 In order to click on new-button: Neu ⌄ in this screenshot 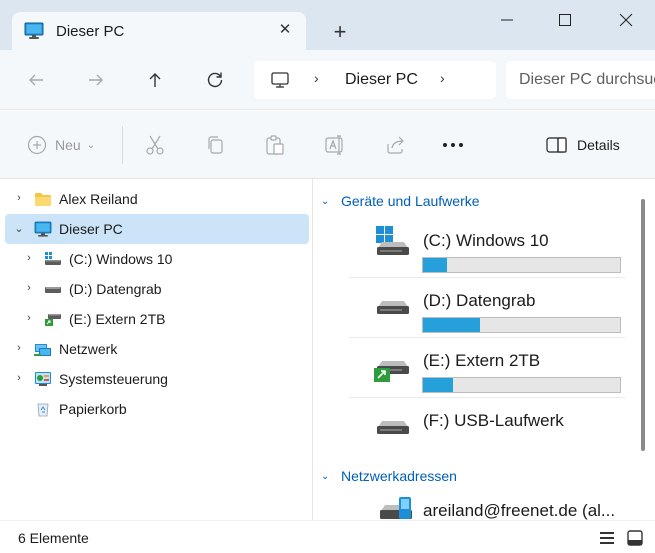, I will do `click(61, 145)`.